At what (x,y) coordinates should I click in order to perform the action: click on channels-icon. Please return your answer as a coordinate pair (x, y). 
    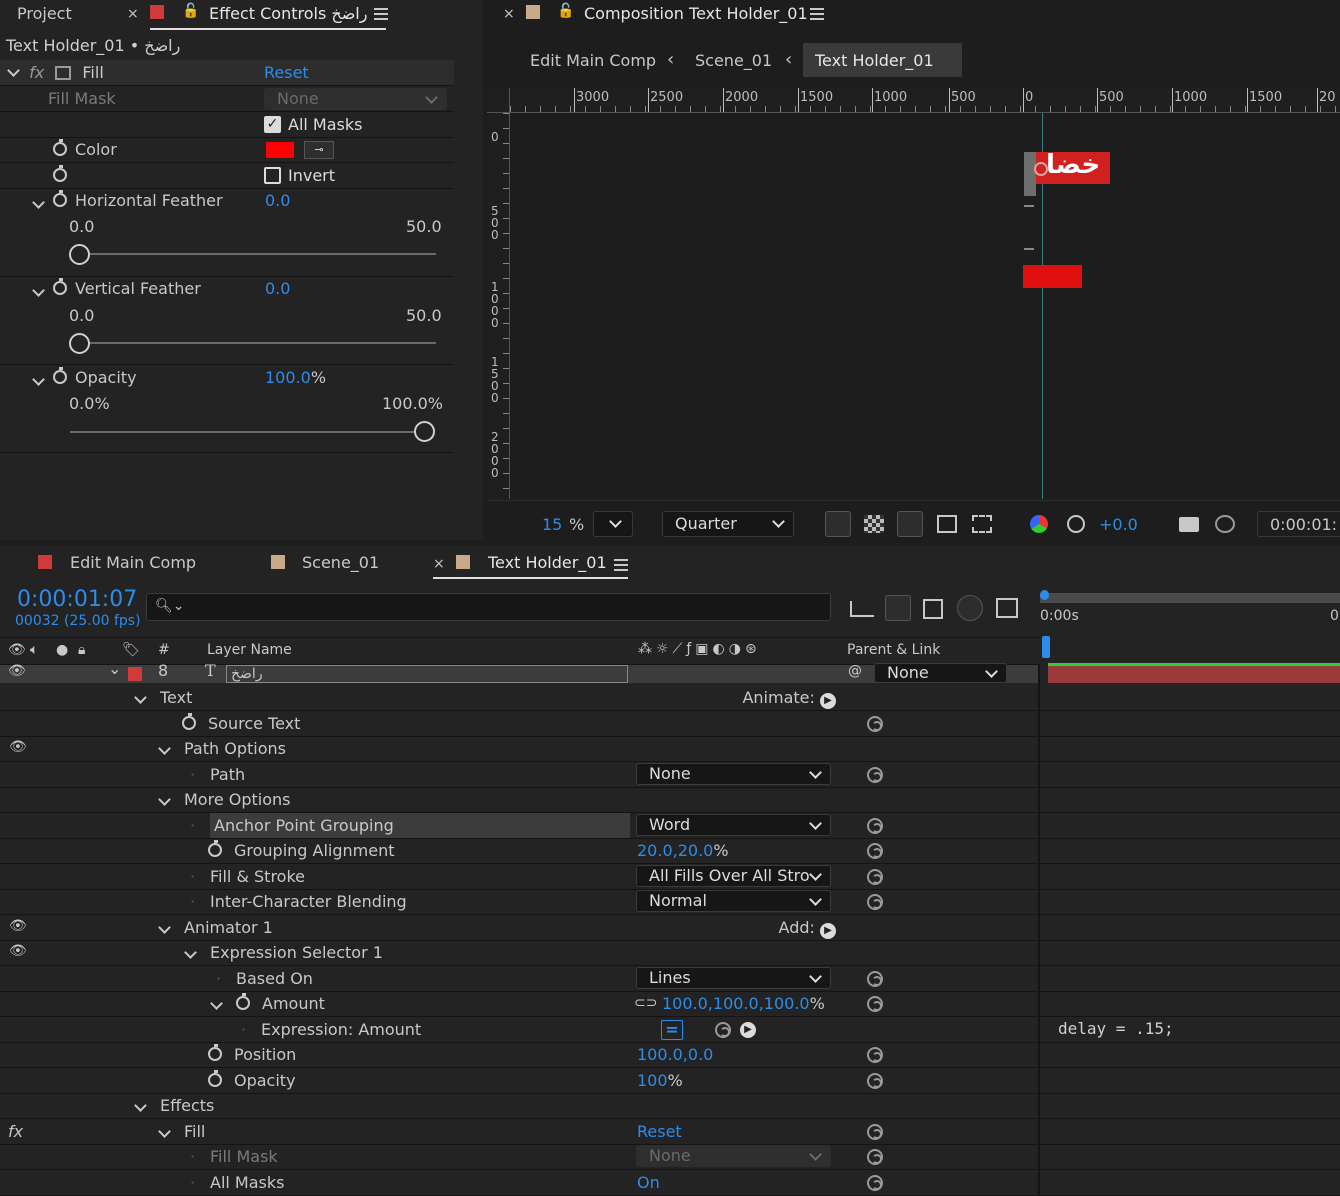
    Looking at the image, I should click on (1039, 524).